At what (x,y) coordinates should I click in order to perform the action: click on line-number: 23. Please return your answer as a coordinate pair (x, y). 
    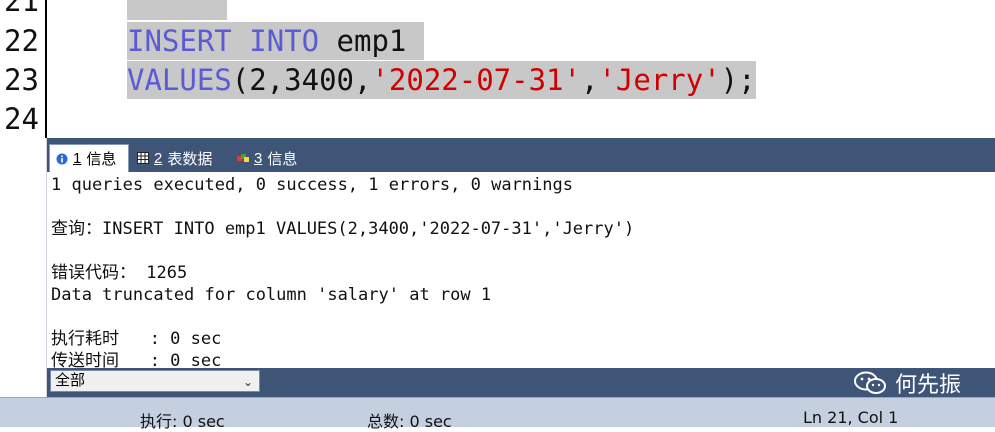
    Looking at the image, I should click on (21, 80).